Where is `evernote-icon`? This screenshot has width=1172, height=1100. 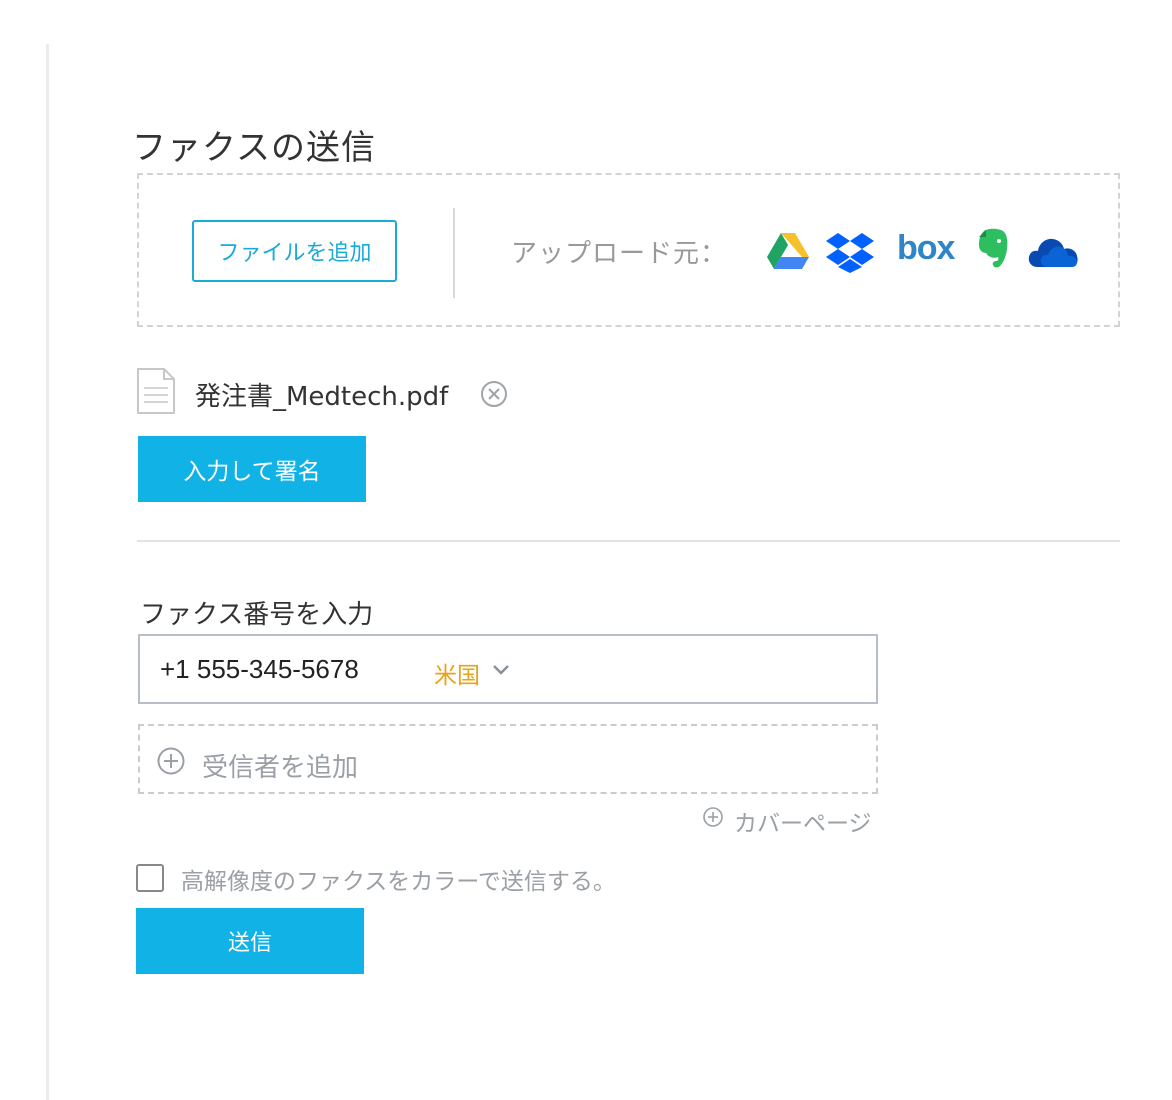
evernote-icon is located at coordinates (993, 247).